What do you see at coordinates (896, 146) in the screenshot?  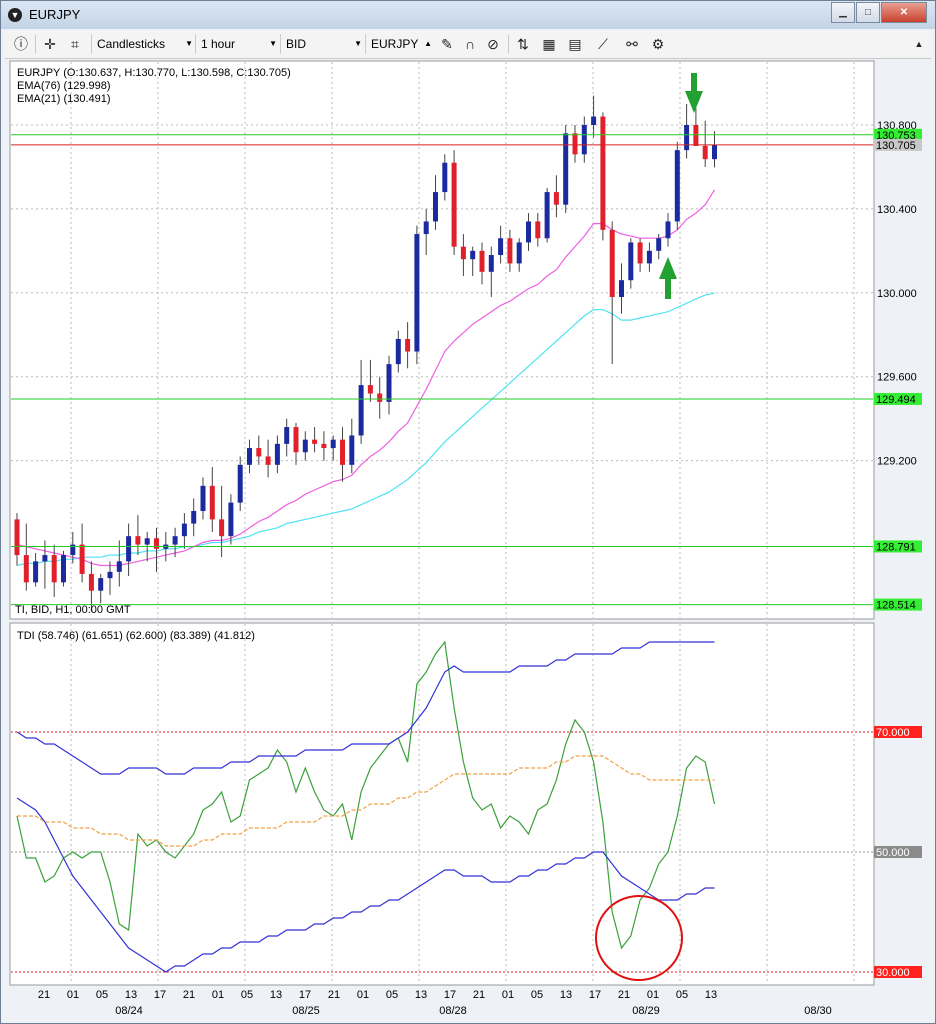 I see `price-level-label: 130.705` at bounding box center [896, 146].